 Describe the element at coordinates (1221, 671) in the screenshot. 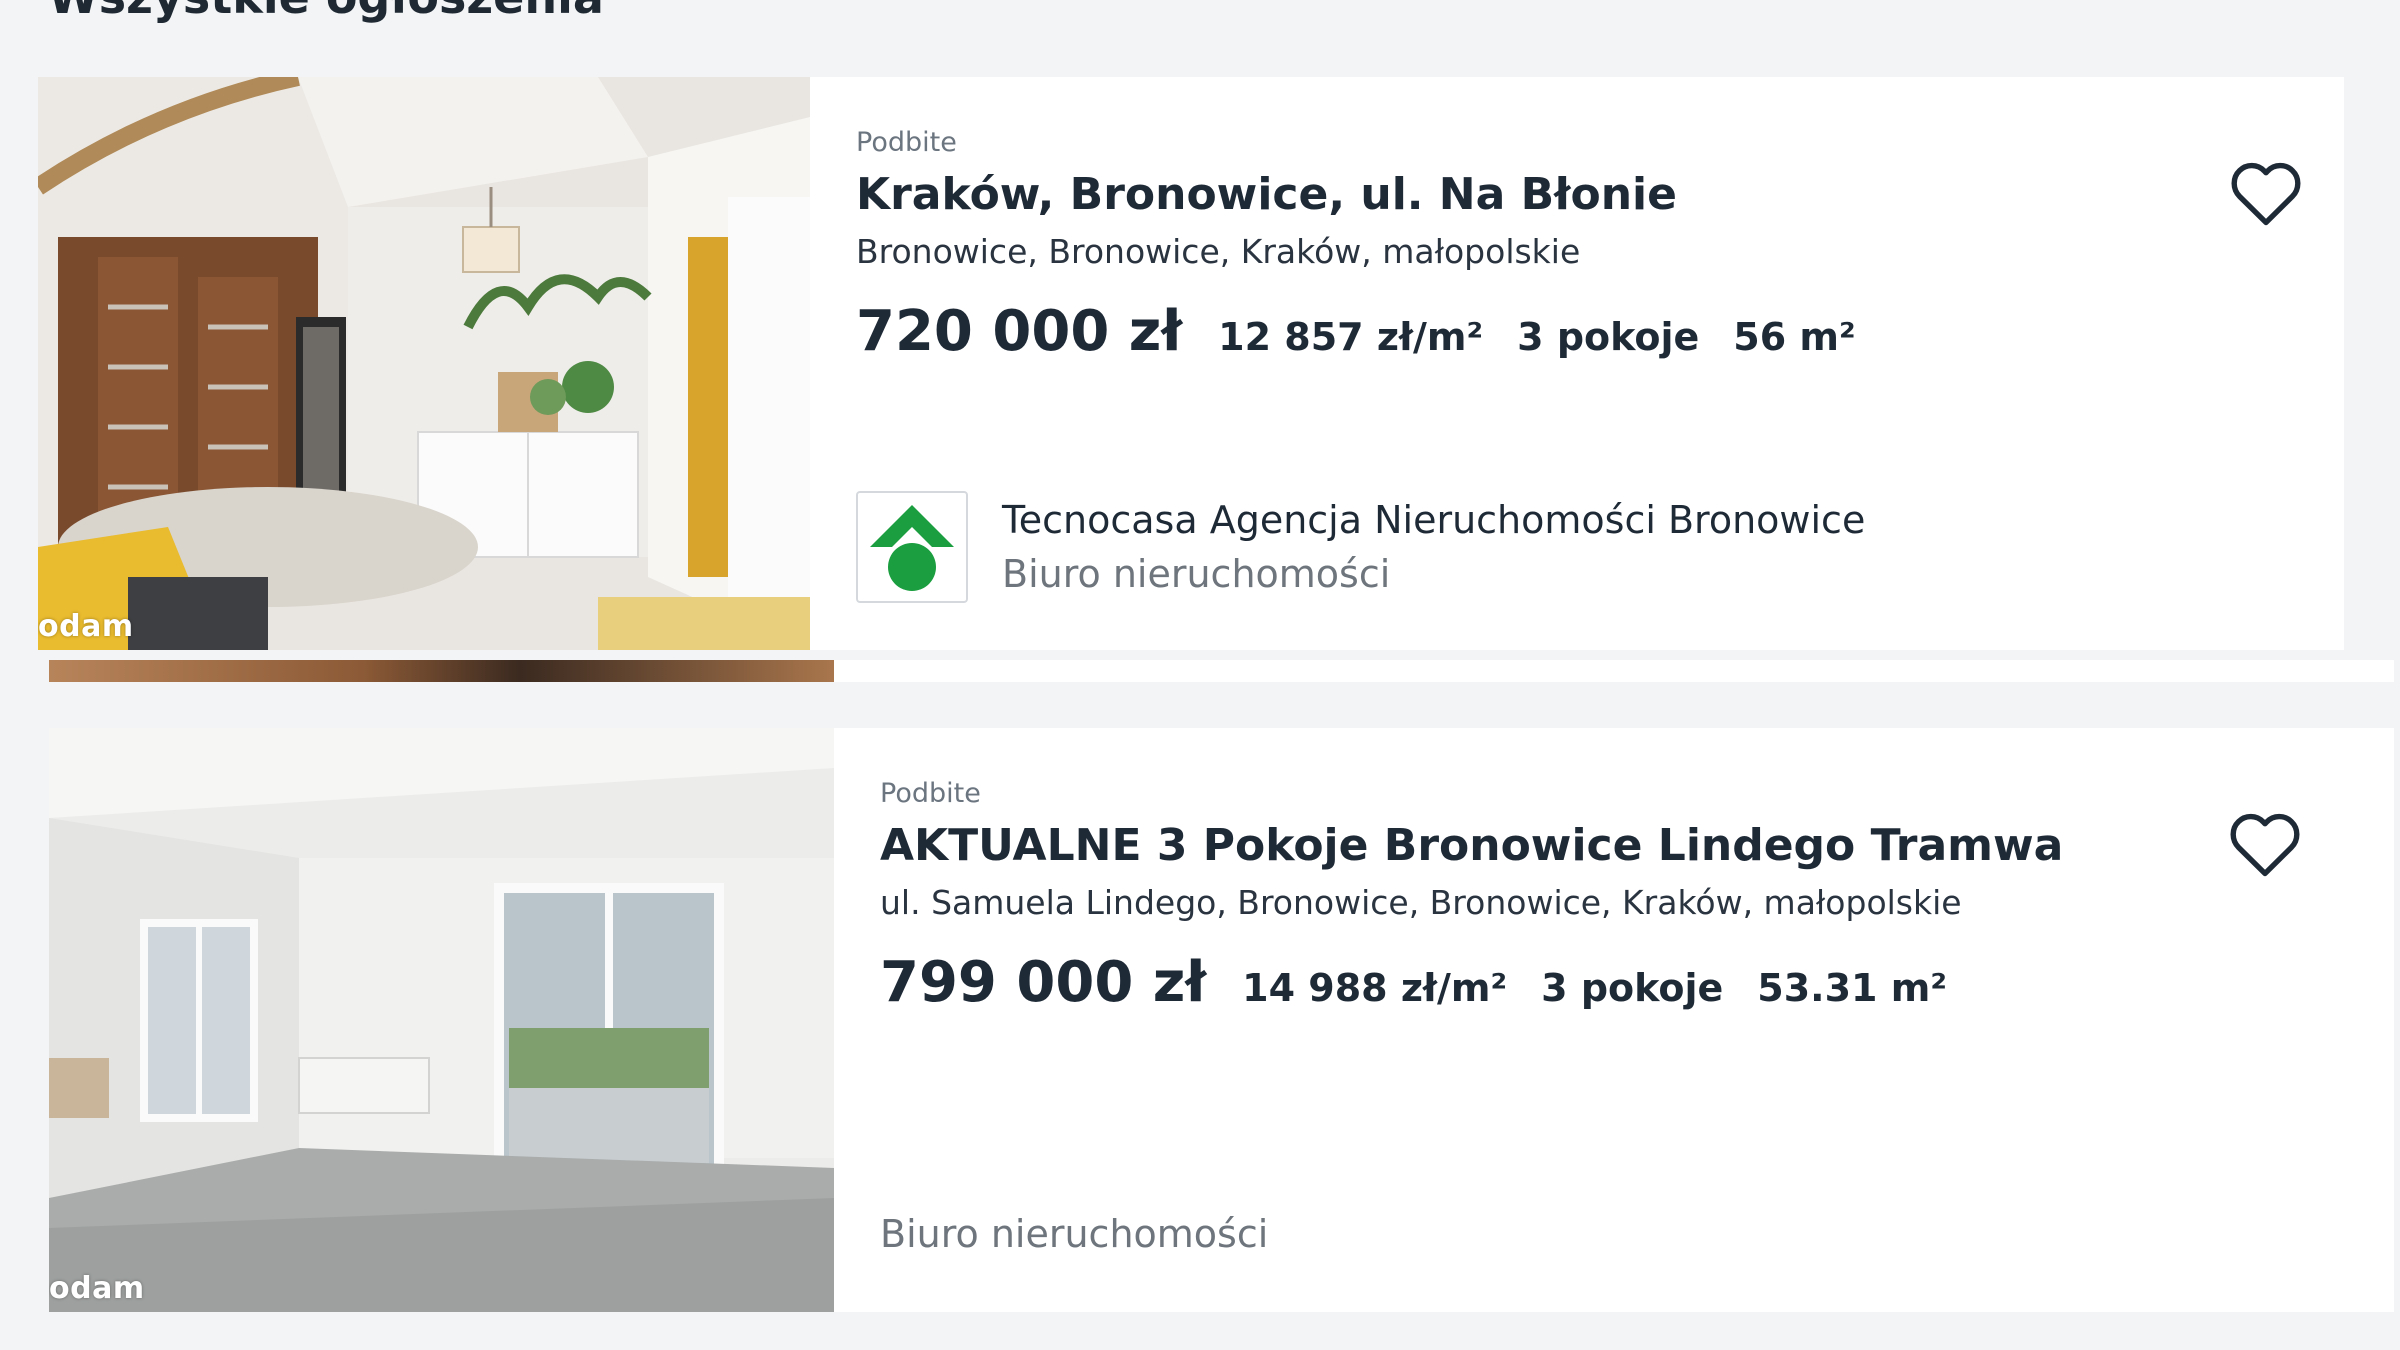

I see `listing-card-partial` at that location.